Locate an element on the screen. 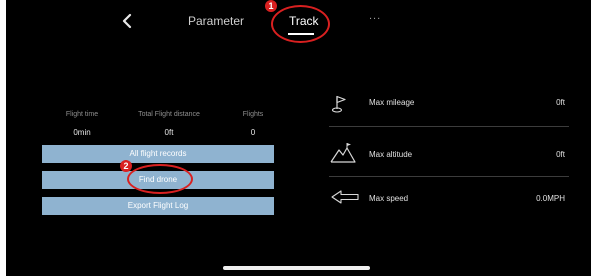 Image resolution: width=593 pixels, height=276 pixels. max-altitude-value: 0ft is located at coordinates (560, 154).